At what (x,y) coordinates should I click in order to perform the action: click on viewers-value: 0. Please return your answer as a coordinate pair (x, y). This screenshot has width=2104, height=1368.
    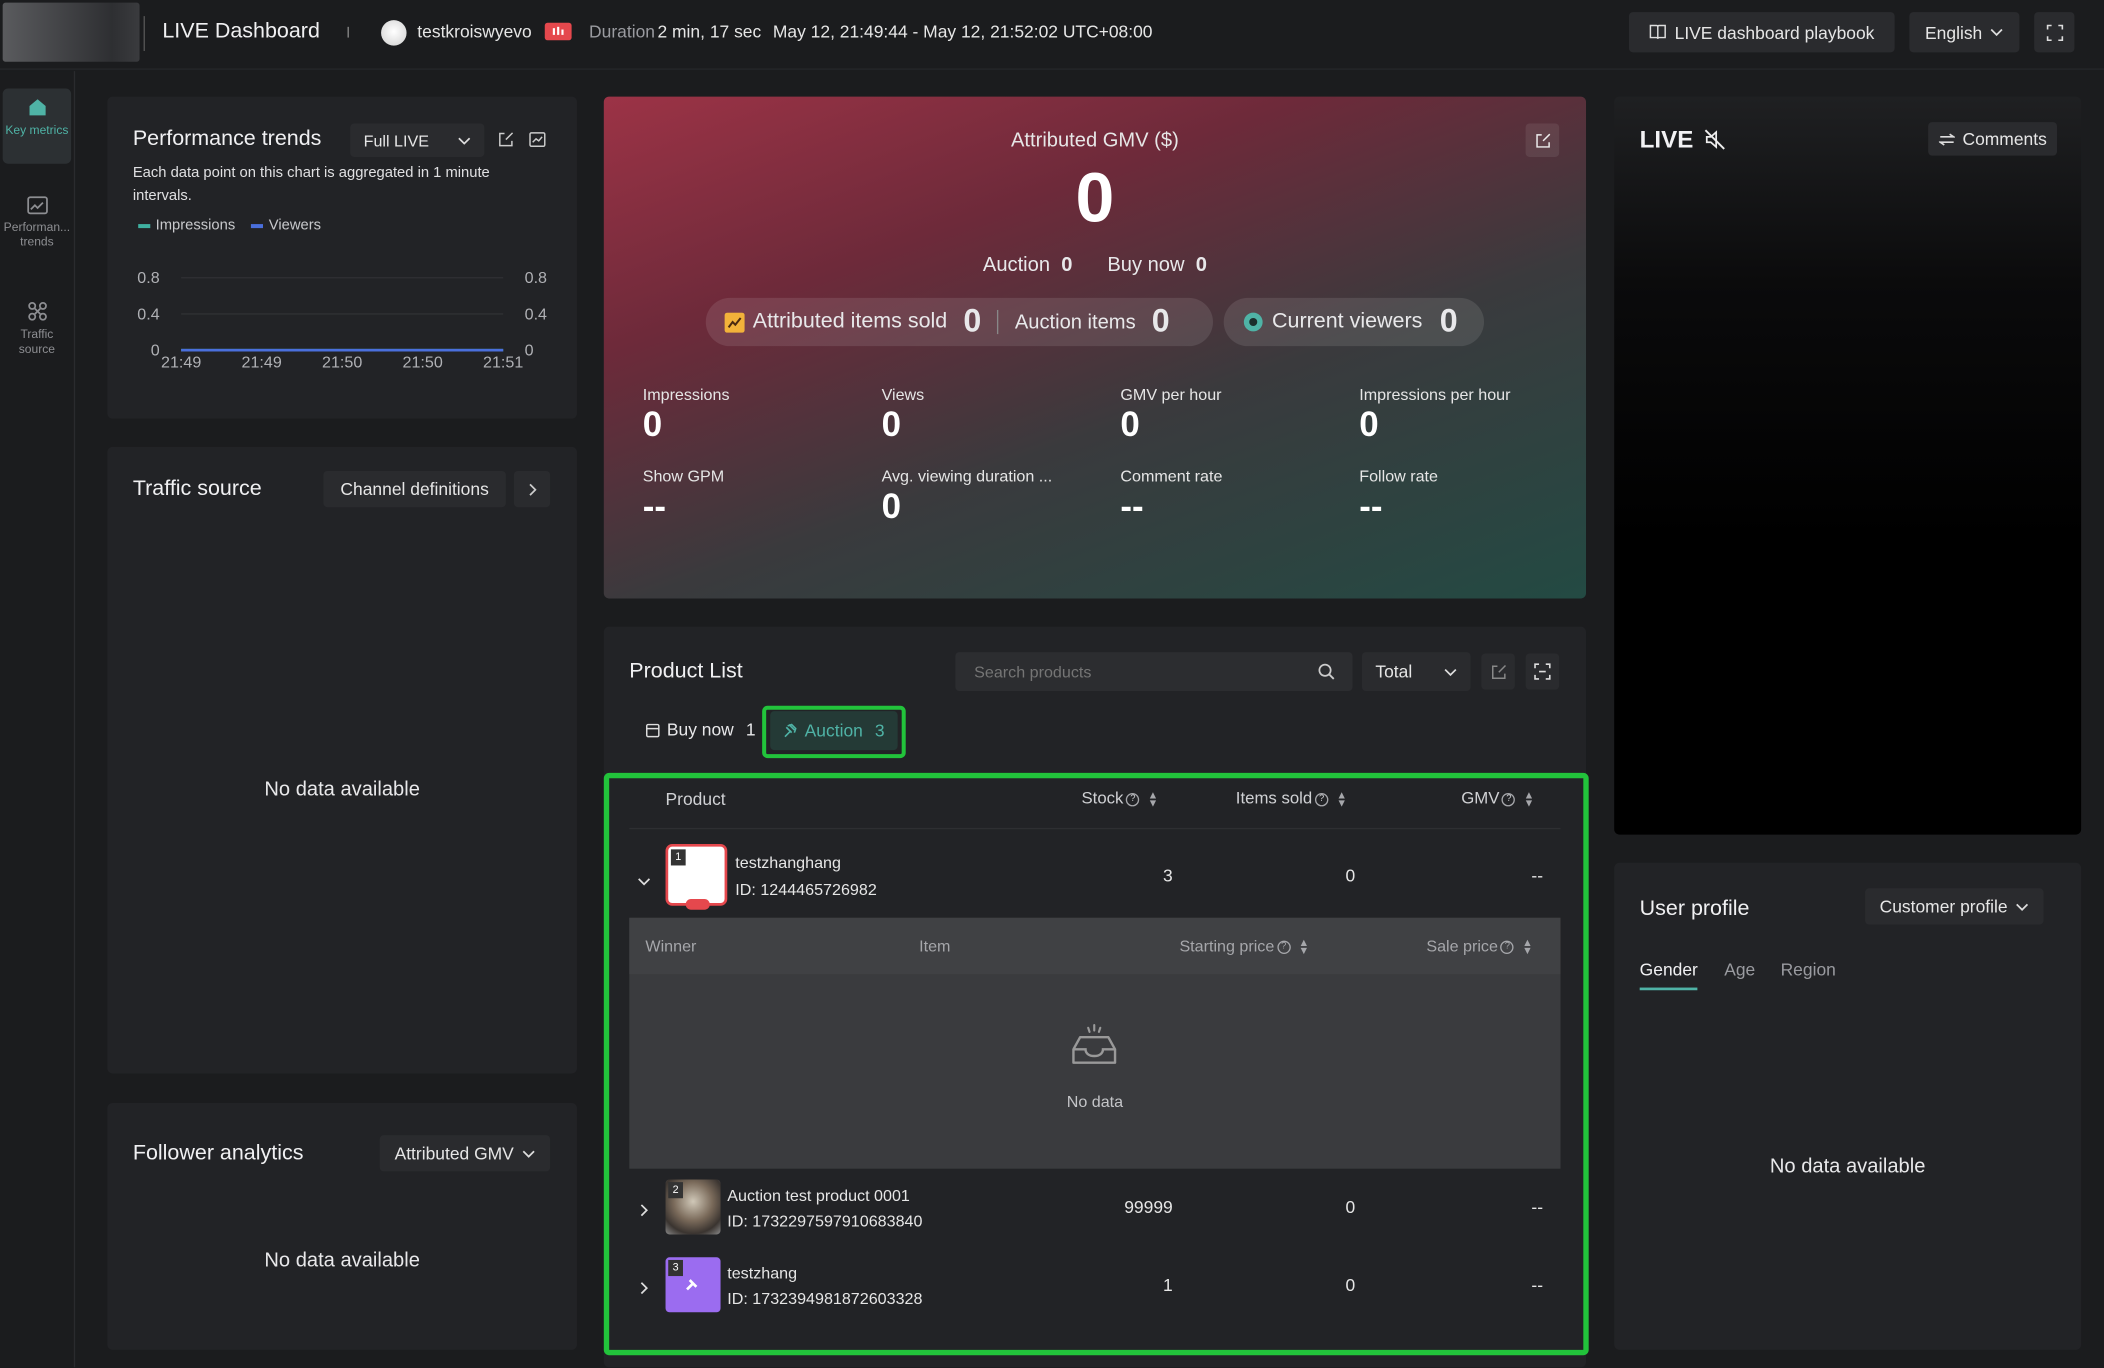
    Looking at the image, I should click on (1448, 321).